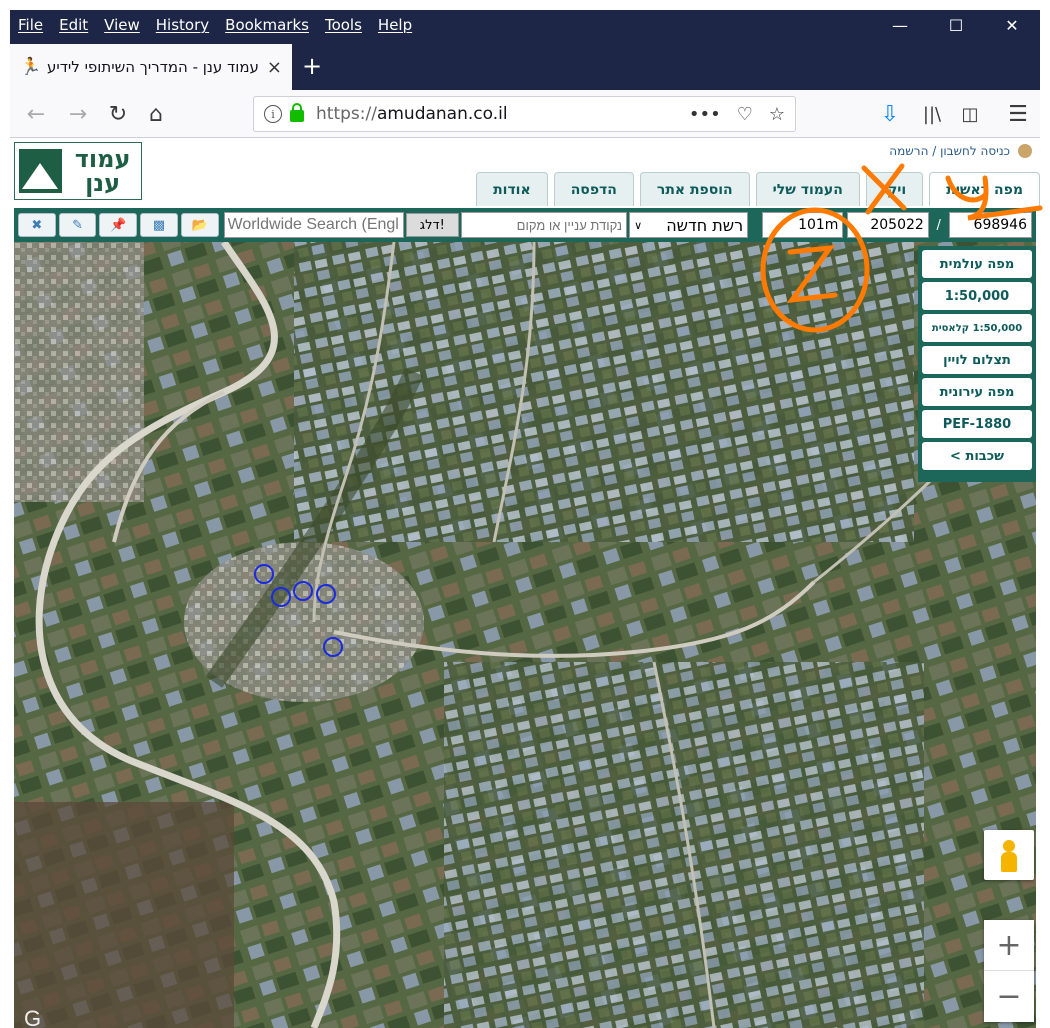 The height and width of the screenshot is (1028, 1050). I want to click on annotation-overlay, so click(901, 248).